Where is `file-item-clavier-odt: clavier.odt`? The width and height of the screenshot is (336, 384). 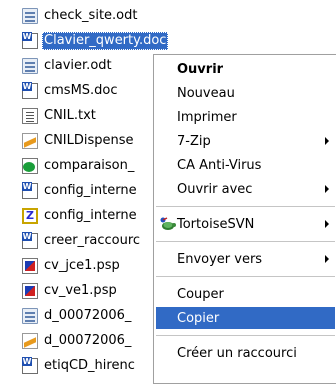
file-item-clavier-odt: clavier.odt is located at coordinates (68, 66).